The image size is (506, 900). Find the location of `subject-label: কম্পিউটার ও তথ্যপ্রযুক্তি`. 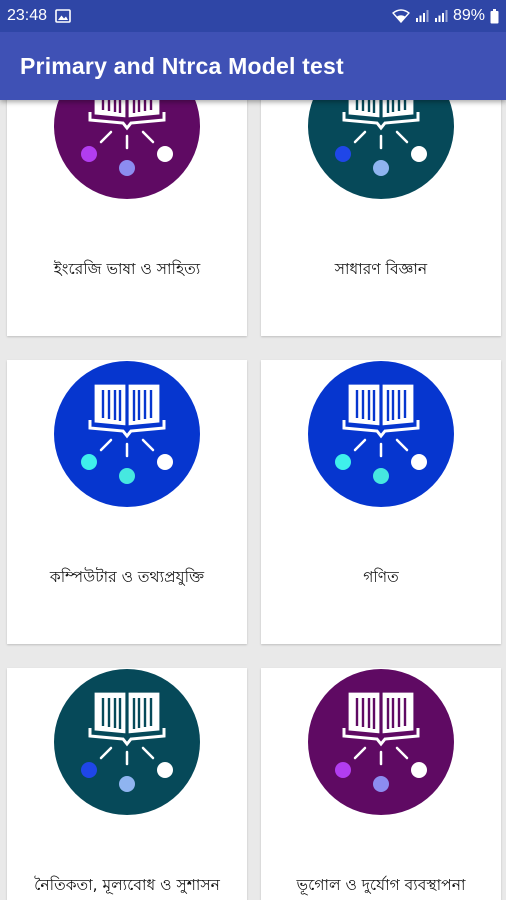

subject-label: কম্পিউটার ও তথ্যপ্রযুক্তি is located at coordinates (127, 577).